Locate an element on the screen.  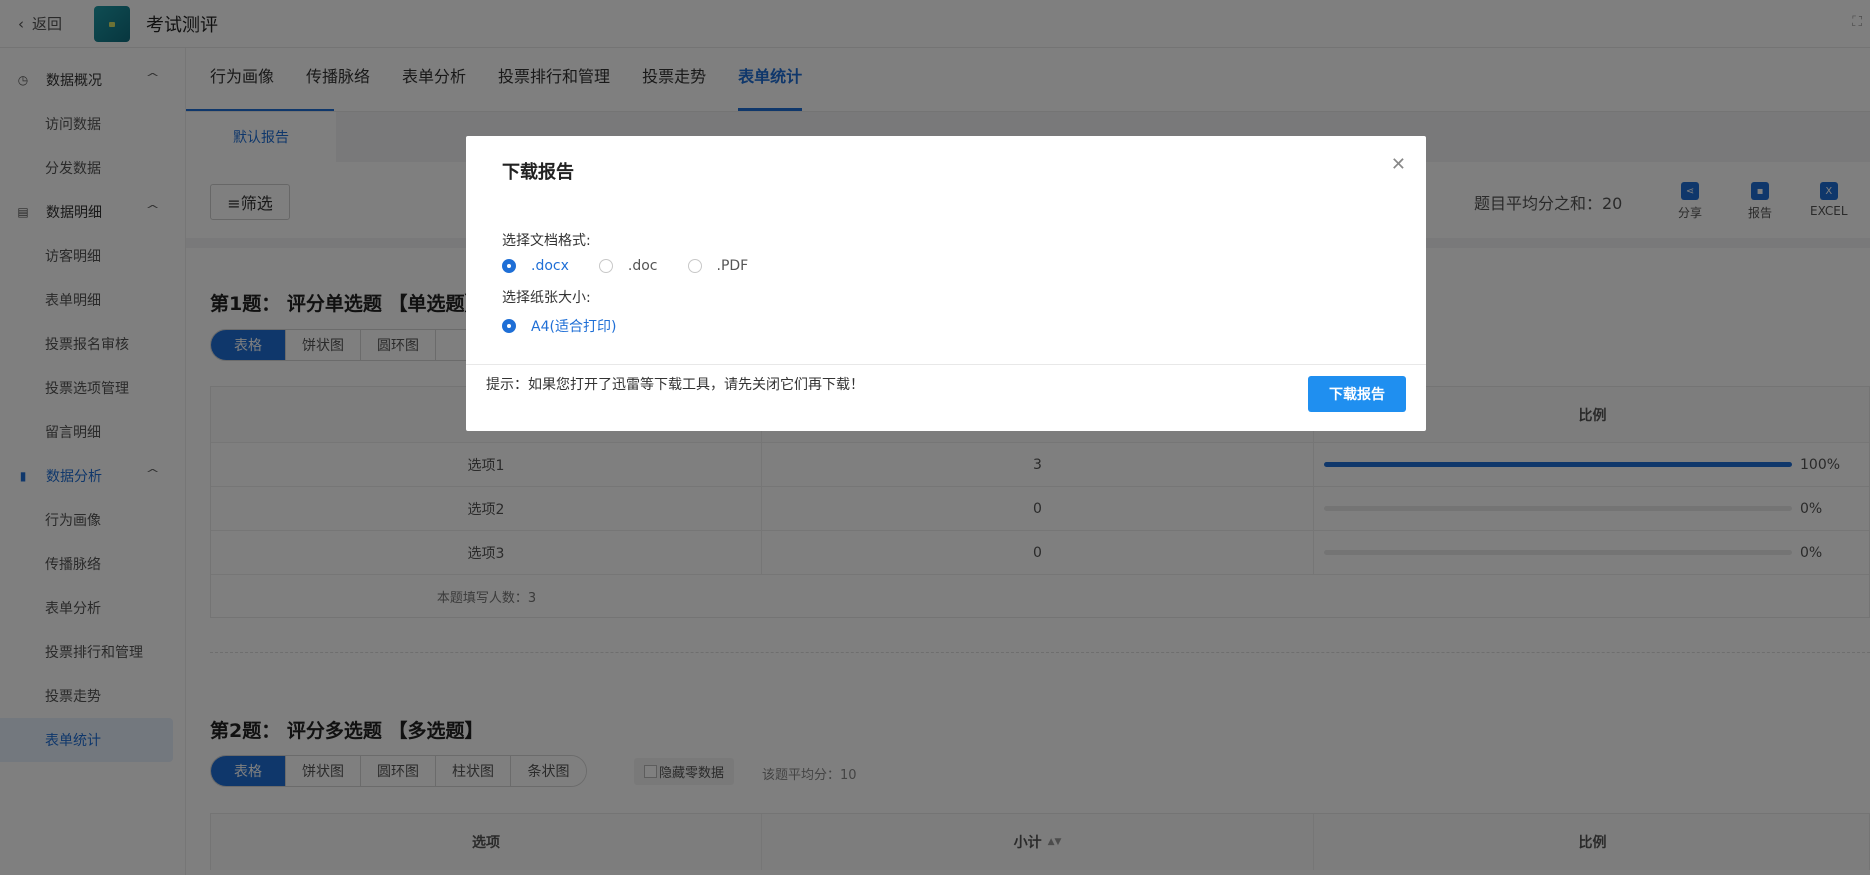
format-label: 选择文档格式: is located at coordinates (546, 241).